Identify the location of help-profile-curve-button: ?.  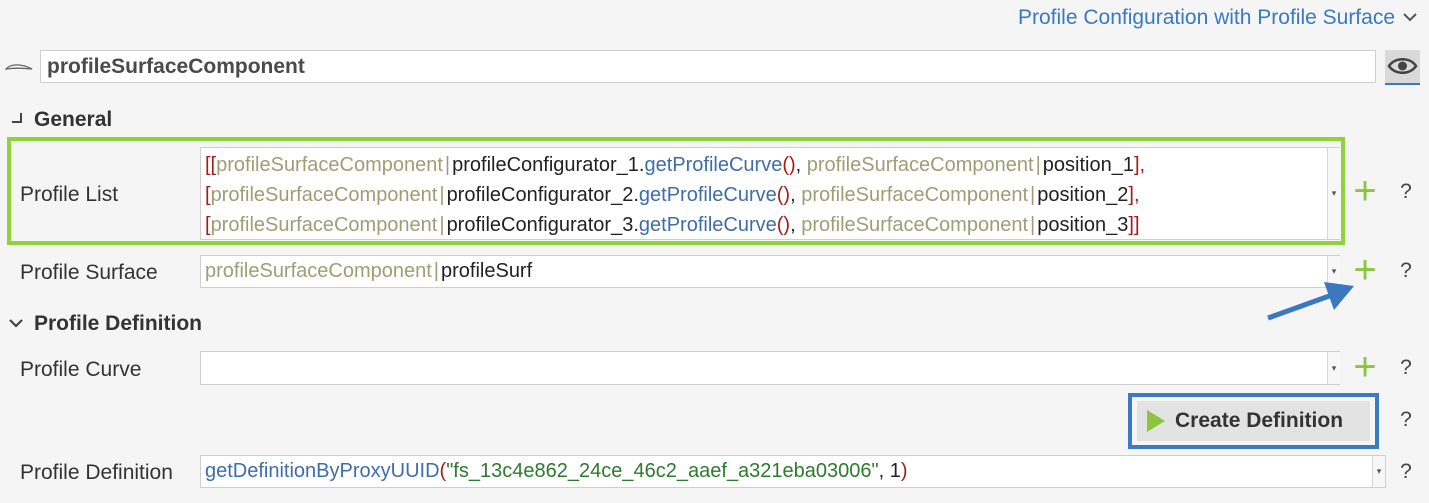
(1406, 368).